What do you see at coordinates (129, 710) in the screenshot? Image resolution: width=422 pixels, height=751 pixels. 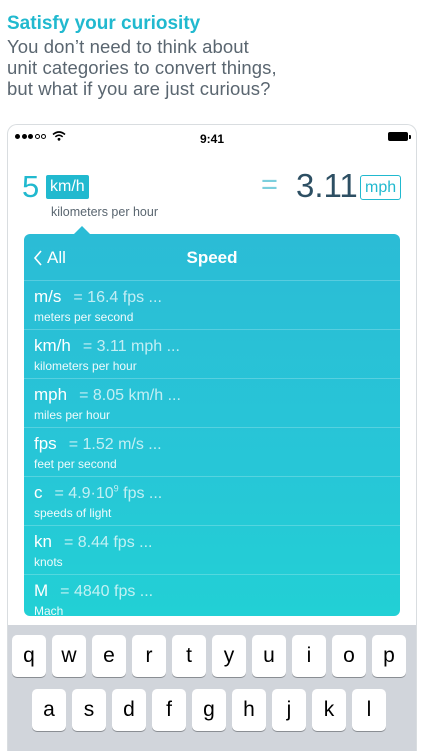 I see `key-d: d` at bounding box center [129, 710].